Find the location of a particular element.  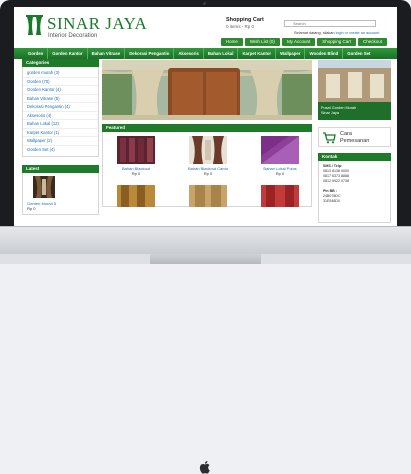

brand-name: SINAR JAYA is located at coordinates (97, 23).